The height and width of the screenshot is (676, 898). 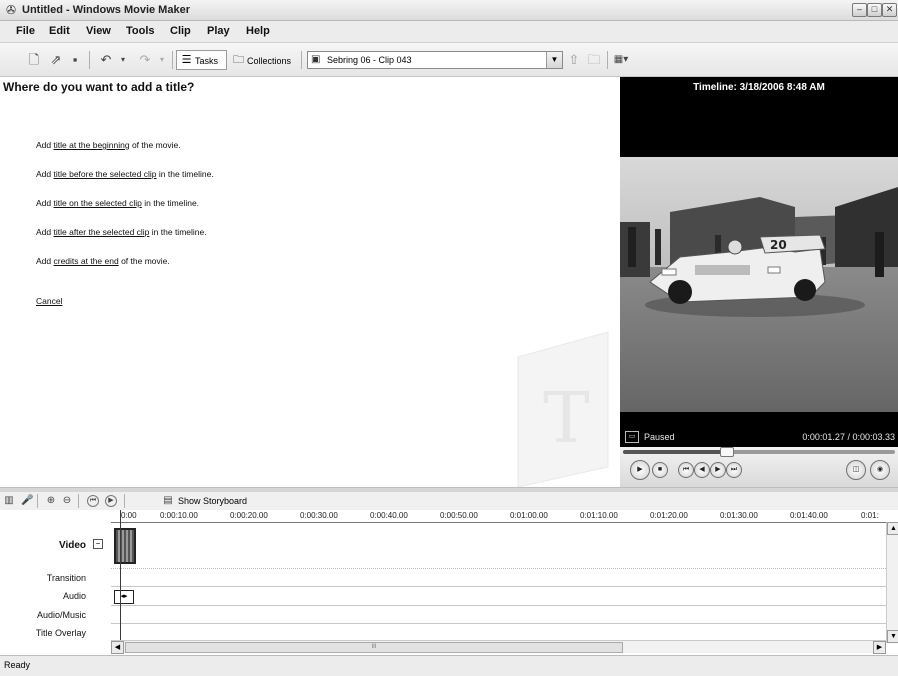 I want to click on timeline-toolbar: ▥ 🎤 ⊕ ⊖ ⏮ ▶ ▤ Show Storyboard, so click(x=449, y=501).